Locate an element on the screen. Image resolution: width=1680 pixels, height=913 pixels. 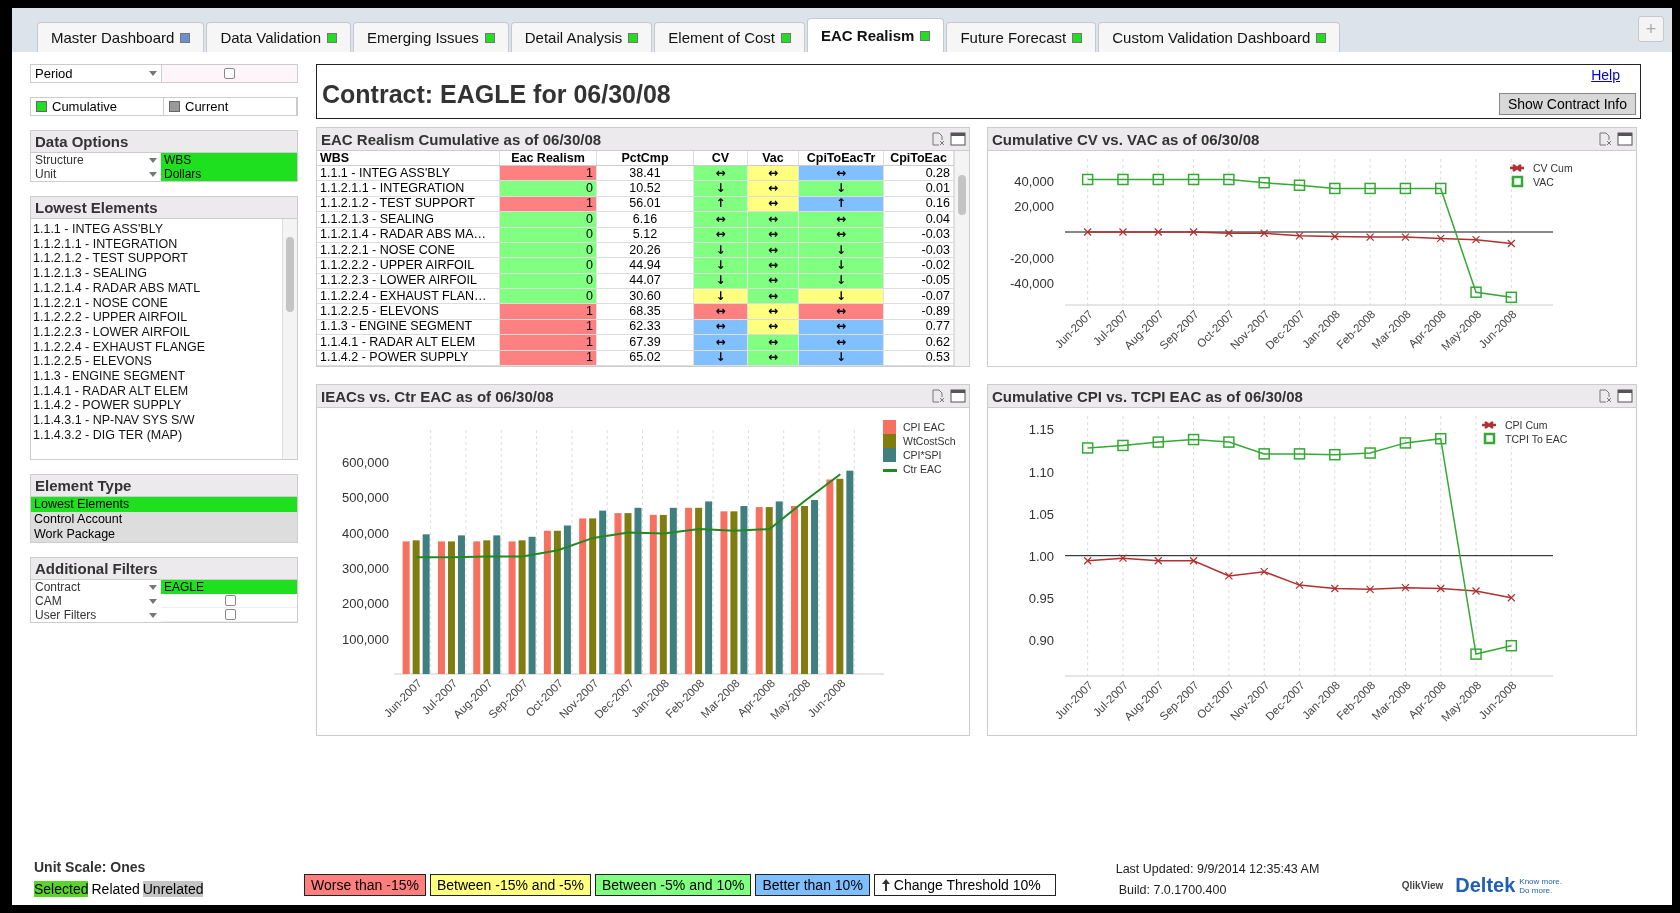
field-label: Structure is located at coordinates (96, 160).